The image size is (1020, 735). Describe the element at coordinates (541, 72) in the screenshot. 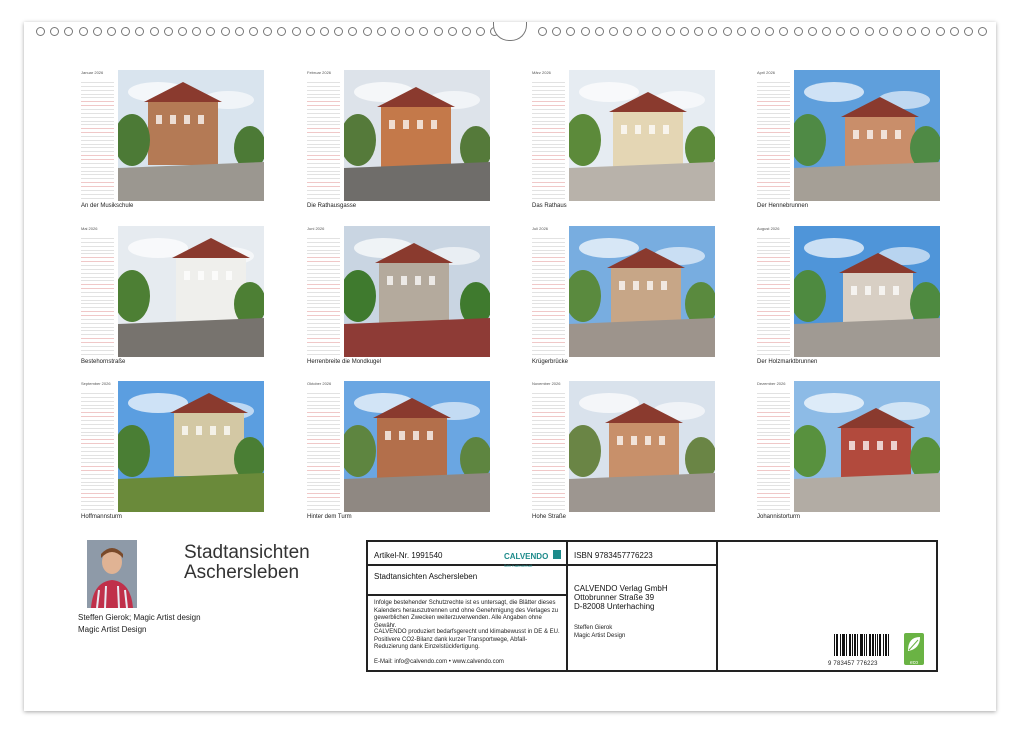

I see `month-name: März 2026` at that location.